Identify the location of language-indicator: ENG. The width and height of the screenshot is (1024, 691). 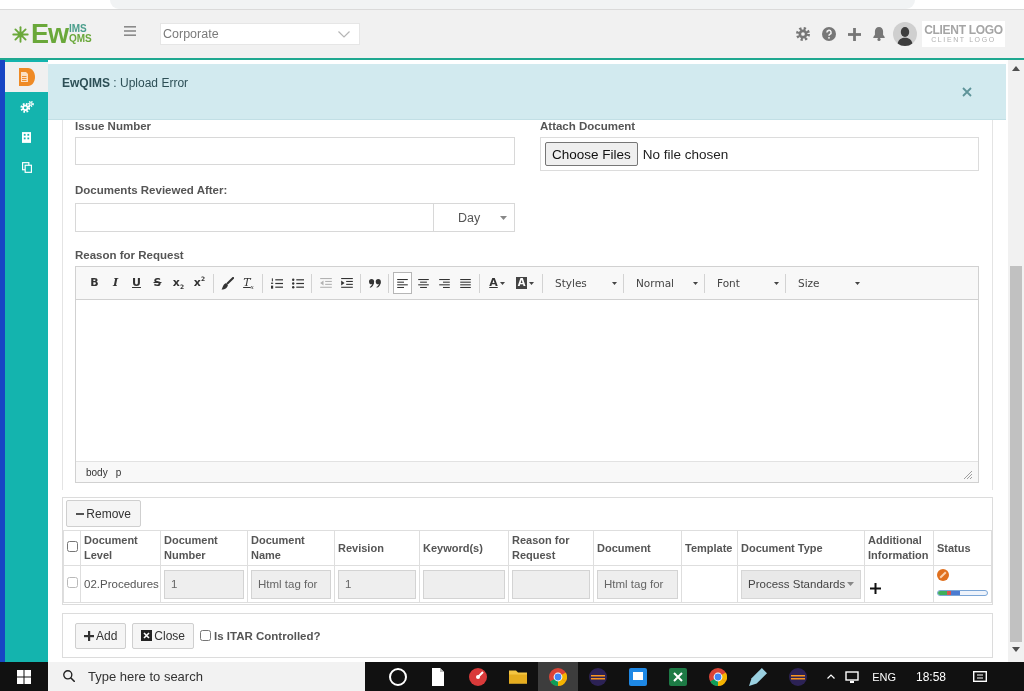
(884, 676).